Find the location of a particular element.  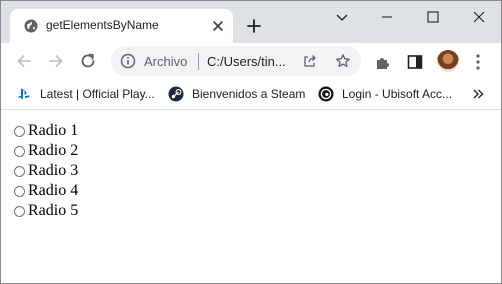

browser-tab: getElementsByName is located at coordinates (121, 26).